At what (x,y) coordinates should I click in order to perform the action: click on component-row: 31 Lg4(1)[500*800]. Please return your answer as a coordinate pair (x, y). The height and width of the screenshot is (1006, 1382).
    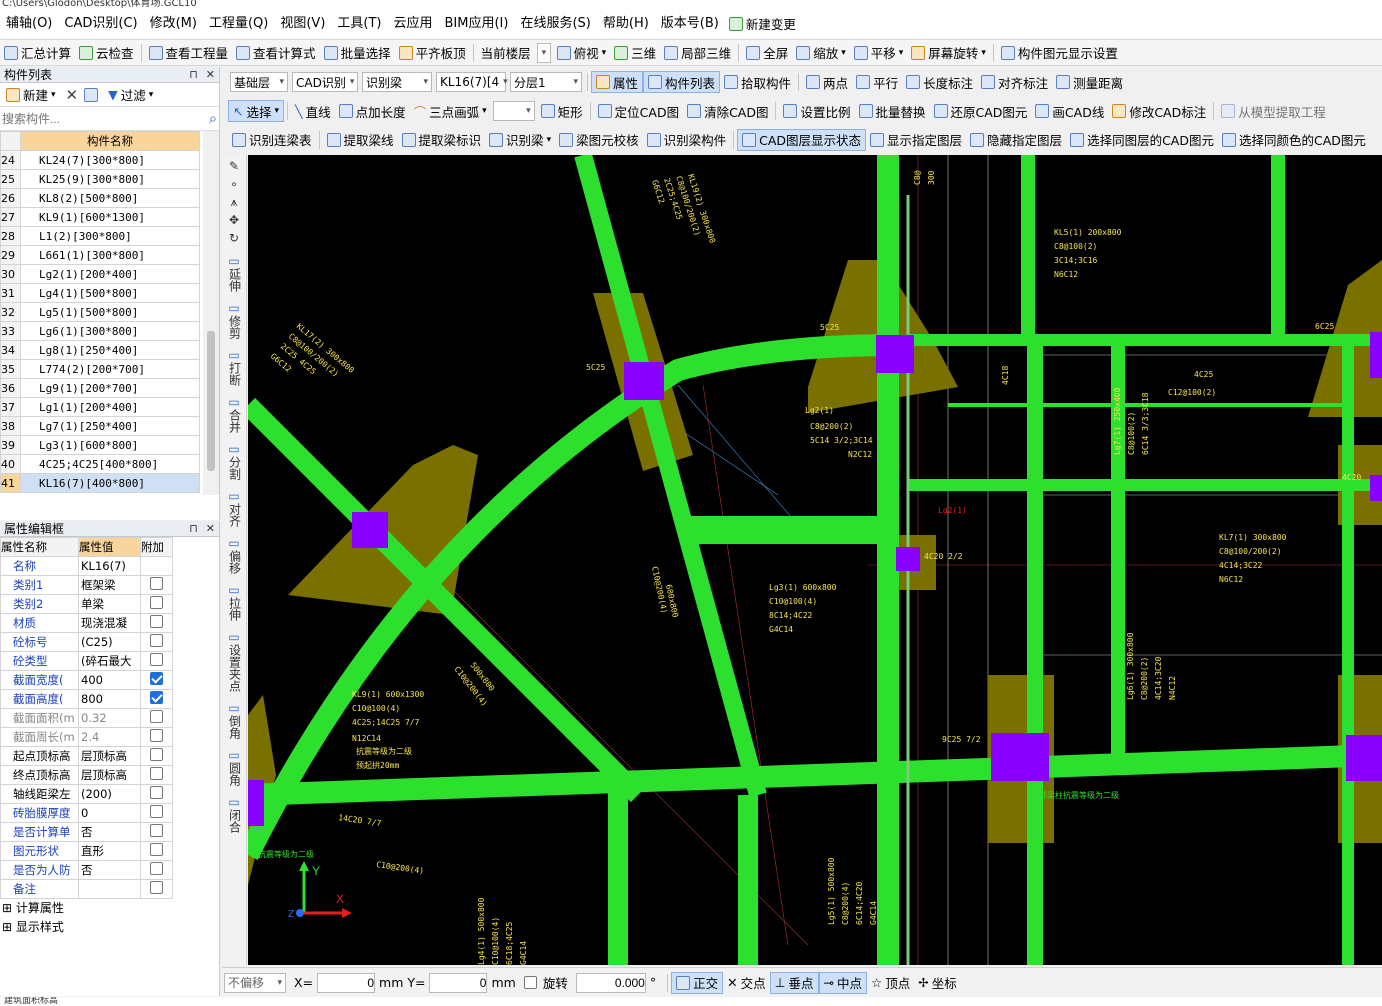
    Looking at the image, I should click on (100, 293).